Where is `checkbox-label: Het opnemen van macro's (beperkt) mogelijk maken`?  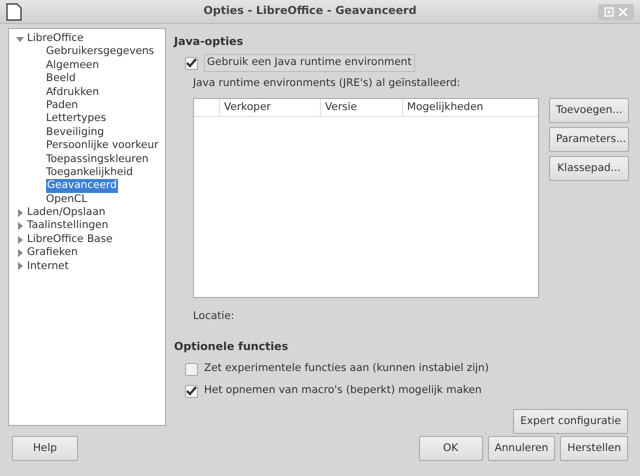
checkbox-label: Het opnemen van macro's (beperkt) mogelijk maken is located at coordinates (343, 391).